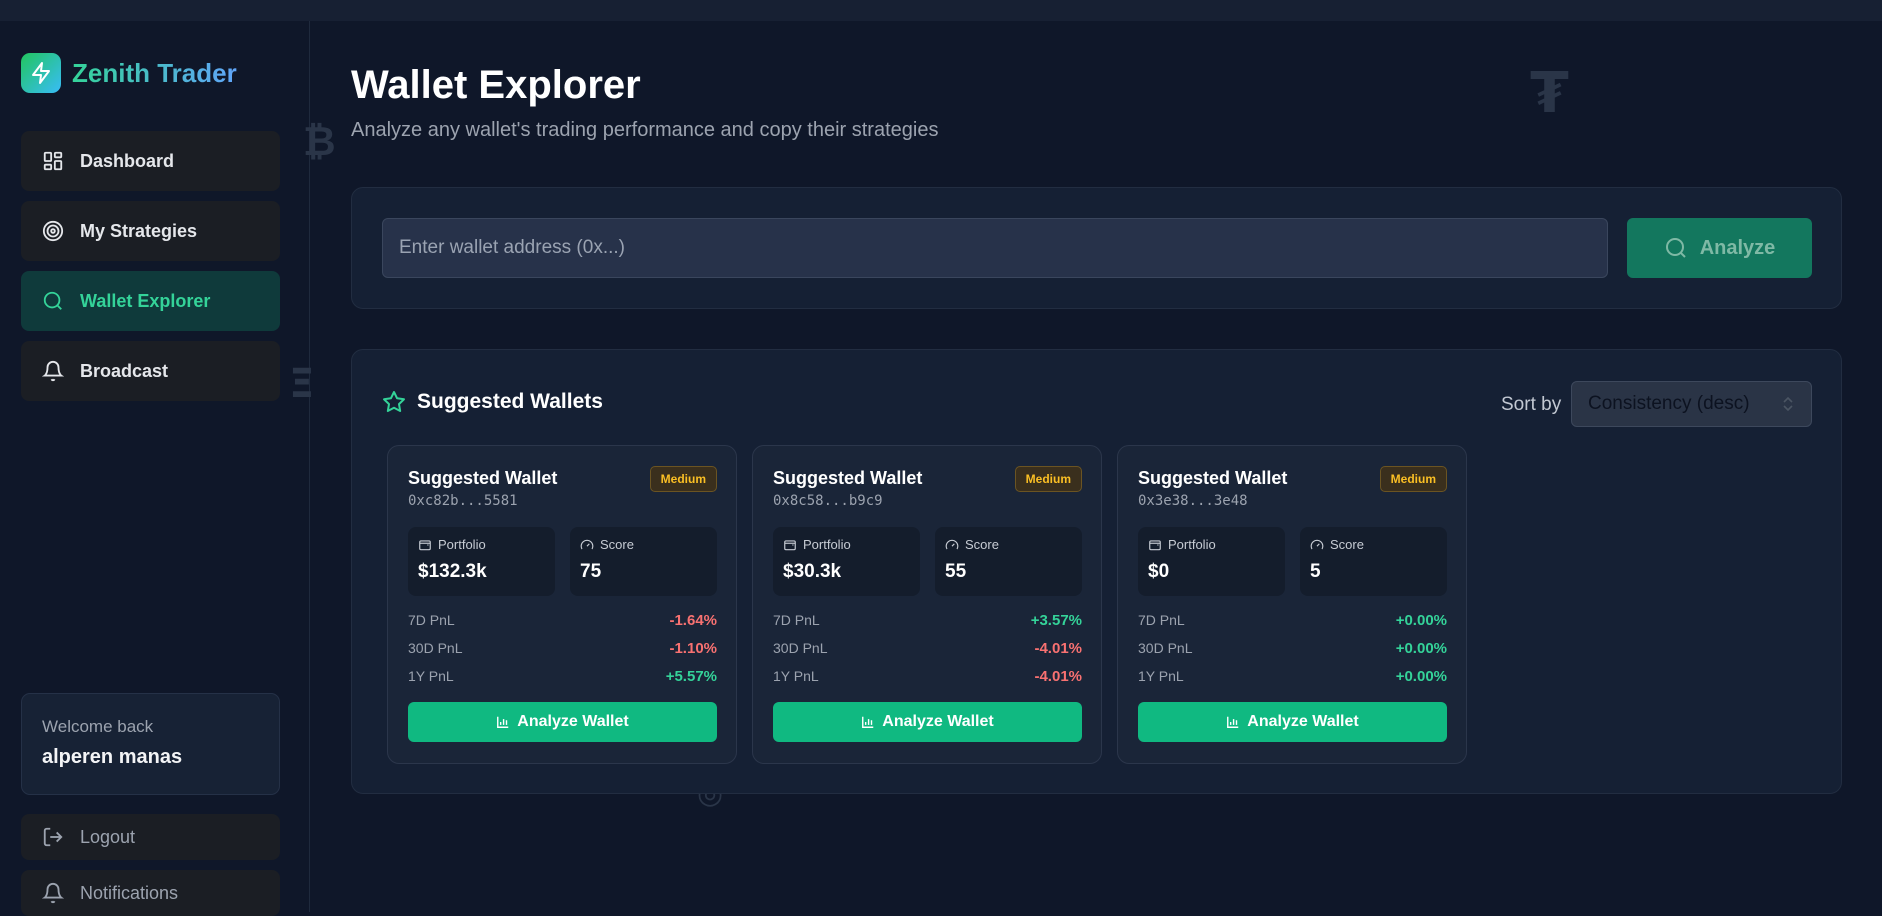  Describe the element at coordinates (1719, 248) in the screenshot. I see `analyze-button: Analyze` at that location.